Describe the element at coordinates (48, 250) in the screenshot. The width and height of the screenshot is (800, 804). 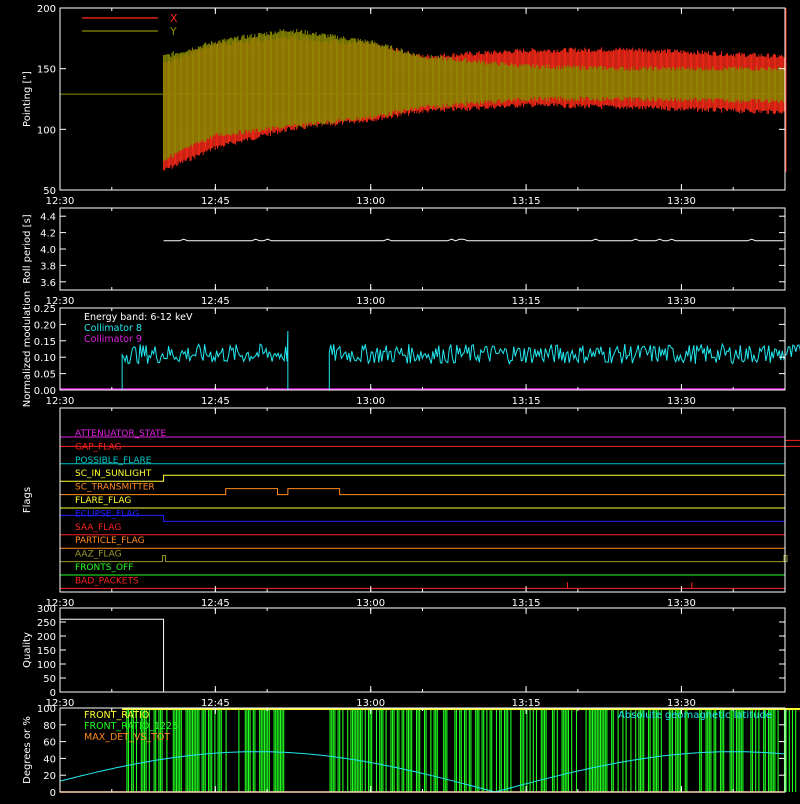
I see `y-tick-label: 4.0` at that location.